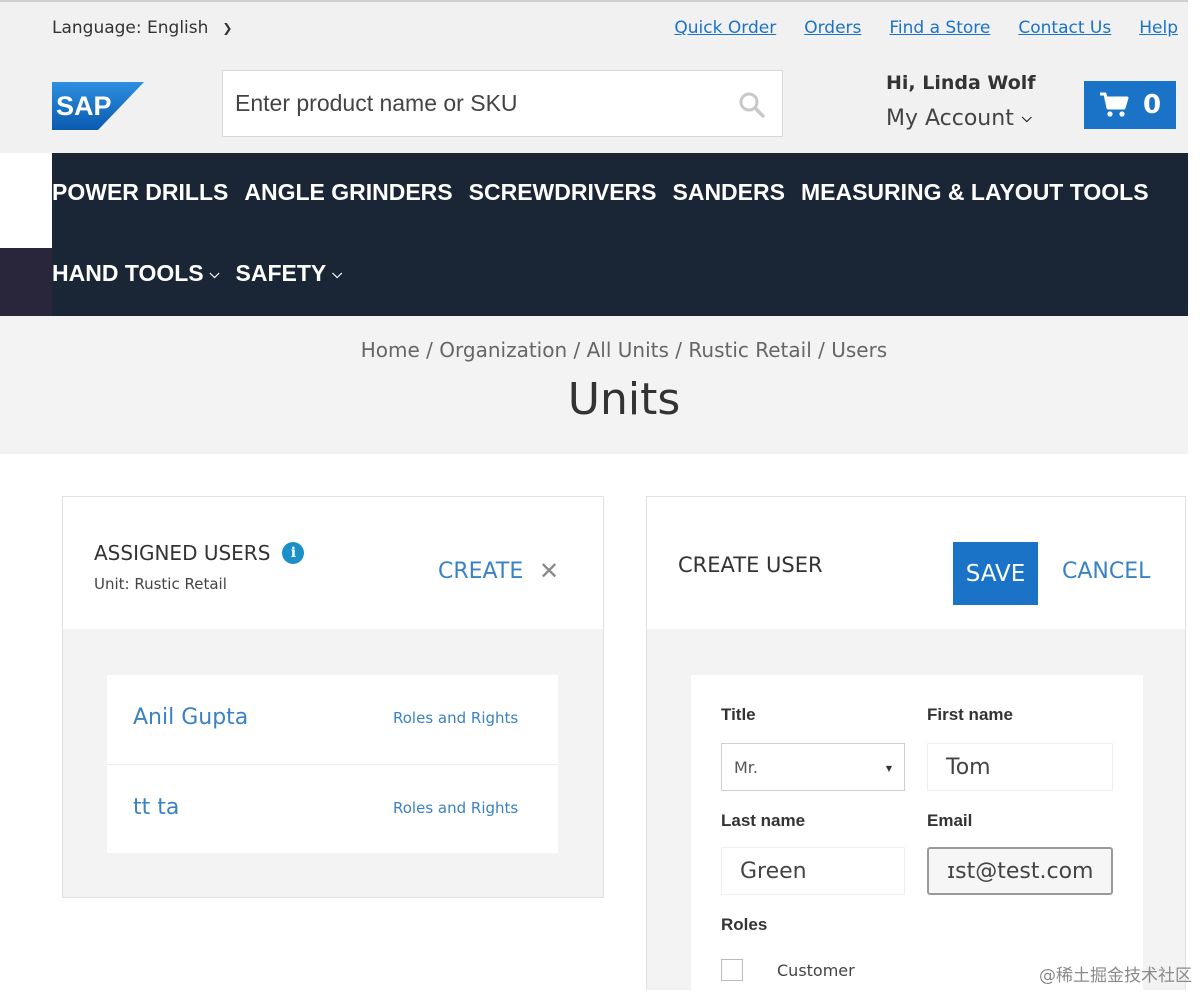 The image size is (1200, 992). Describe the element at coordinates (1020, 871) in the screenshot. I see `email-field` at that location.